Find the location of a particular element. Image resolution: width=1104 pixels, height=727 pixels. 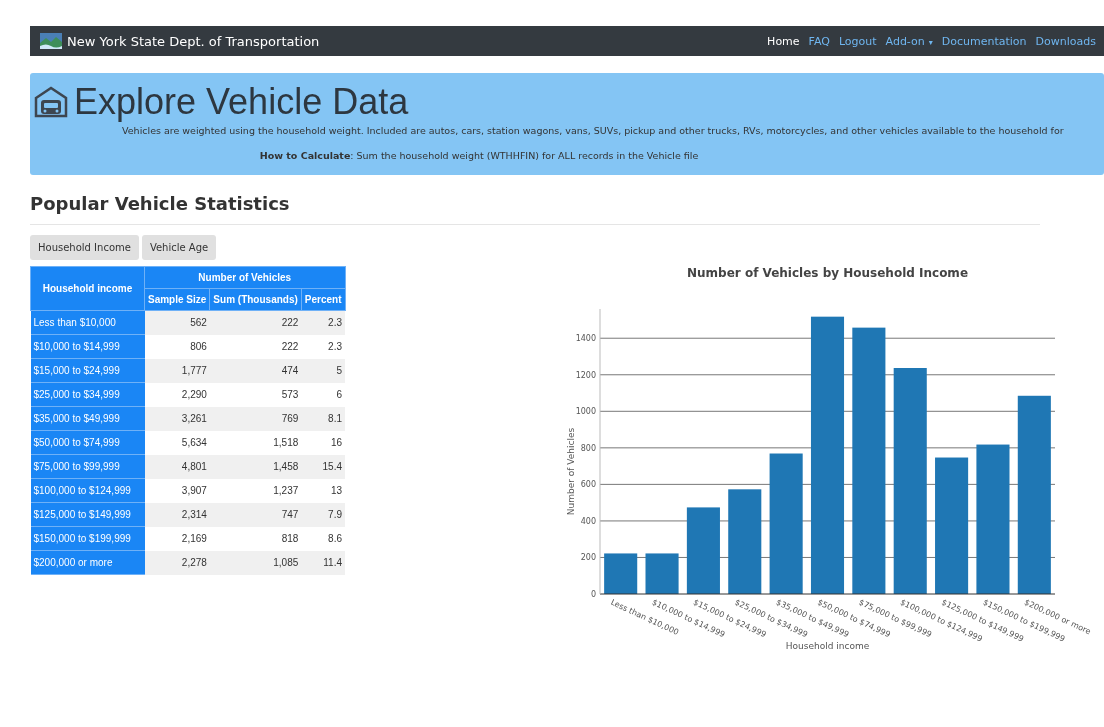

table-cell: 8.6 is located at coordinates (323, 538).